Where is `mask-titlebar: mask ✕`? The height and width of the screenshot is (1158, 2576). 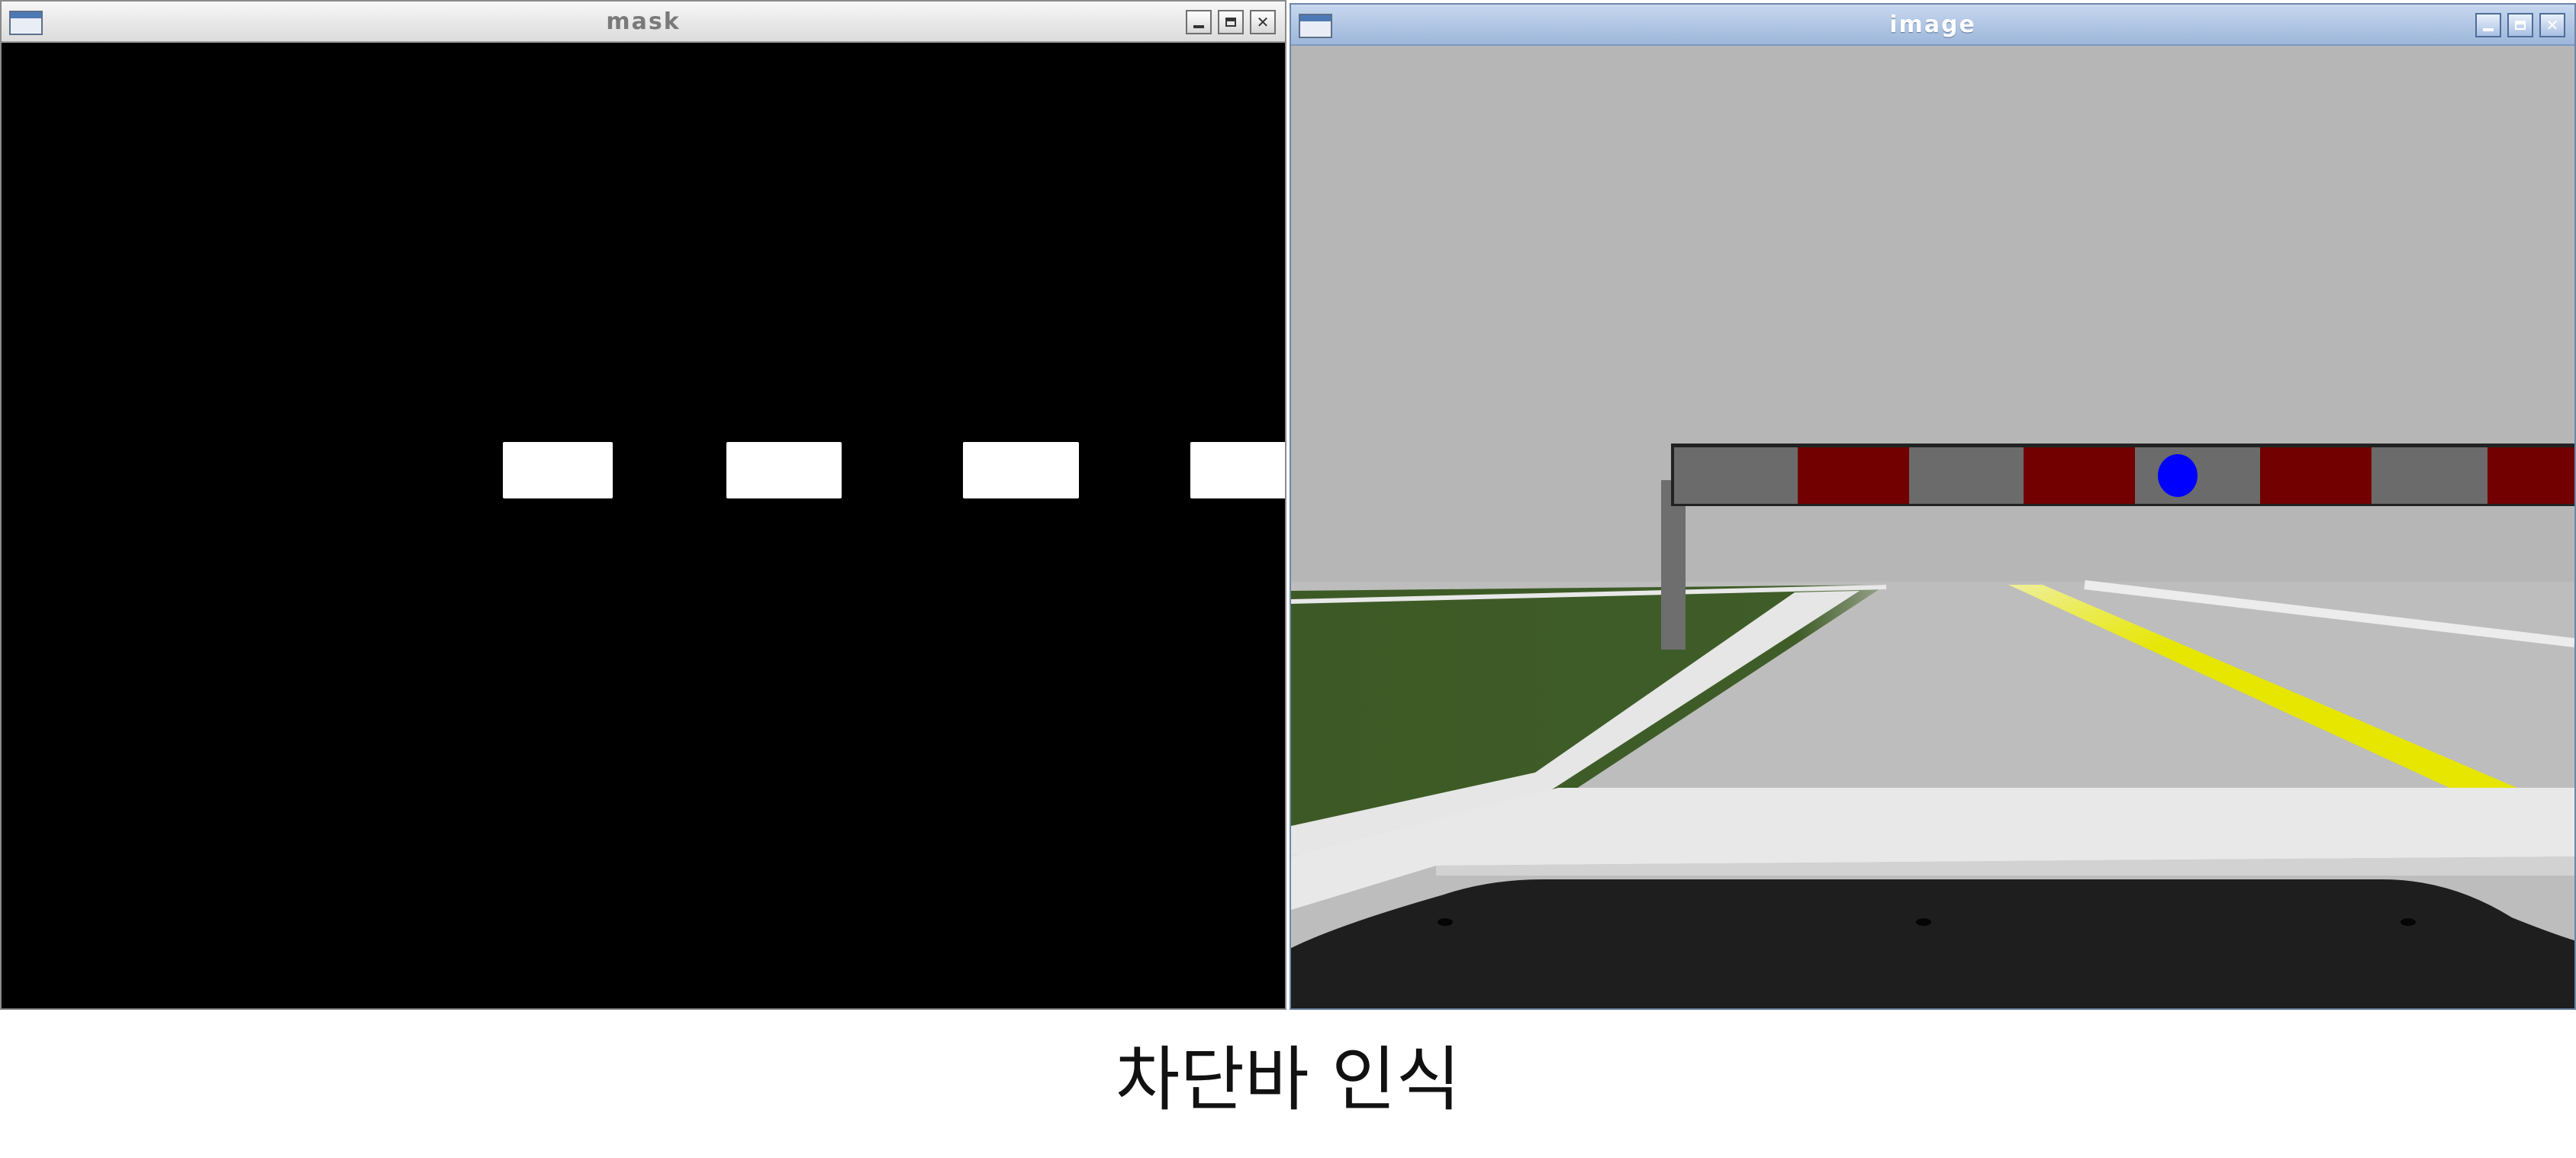 mask-titlebar: mask ✕ is located at coordinates (643, 22).